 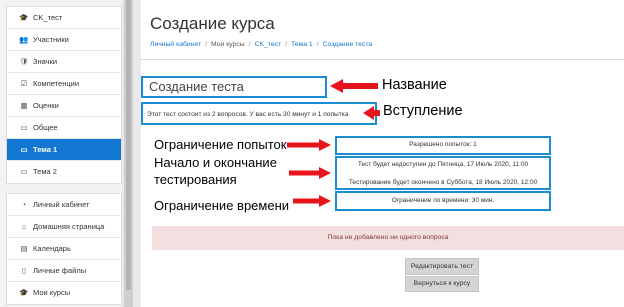 I want to click on sidebar-item-site-0: ◔ Личный кабинет, so click(x=64, y=205).